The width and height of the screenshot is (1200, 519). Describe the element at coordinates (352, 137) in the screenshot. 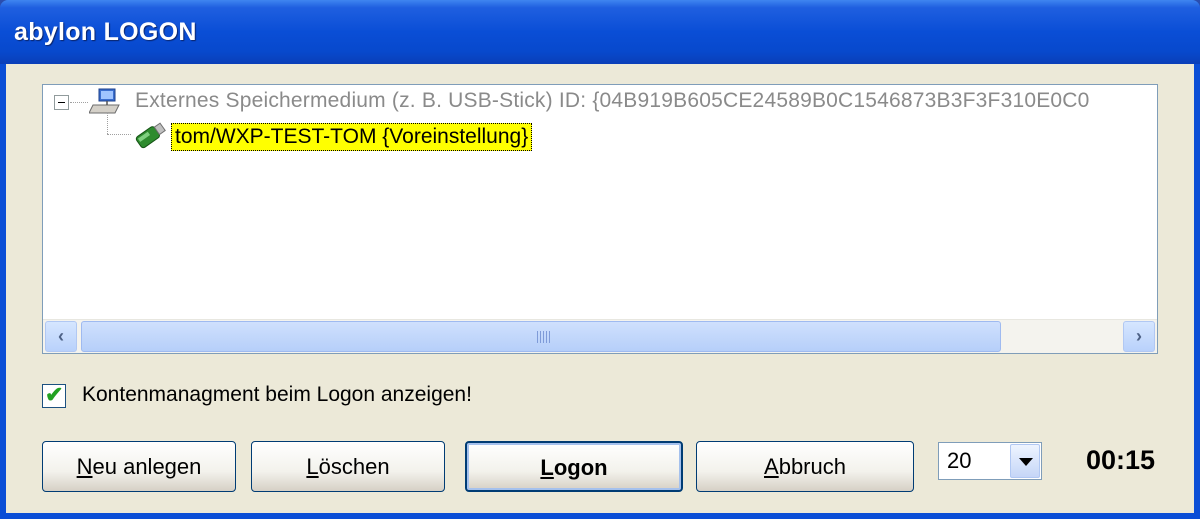

I see `tree-node-account-selected: tom/WXP-TEST-TOM {Voreinstellung}` at that location.